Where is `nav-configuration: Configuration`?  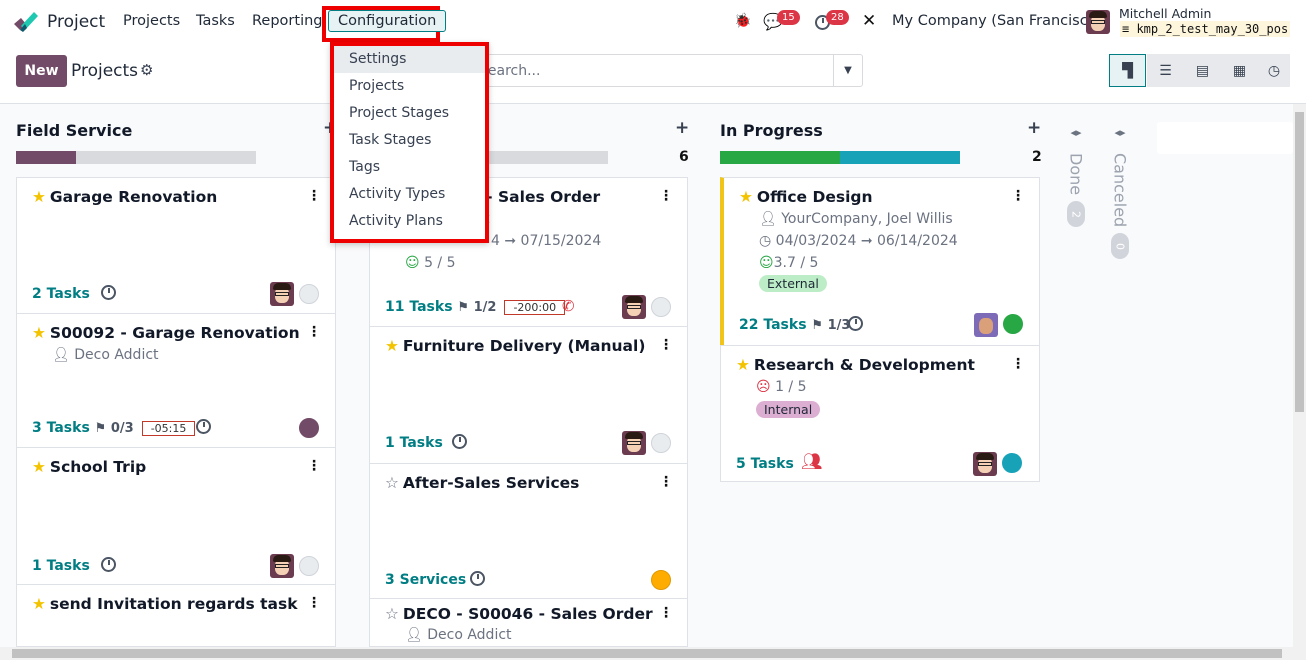 nav-configuration: Configuration is located at coordinates (387, 21).